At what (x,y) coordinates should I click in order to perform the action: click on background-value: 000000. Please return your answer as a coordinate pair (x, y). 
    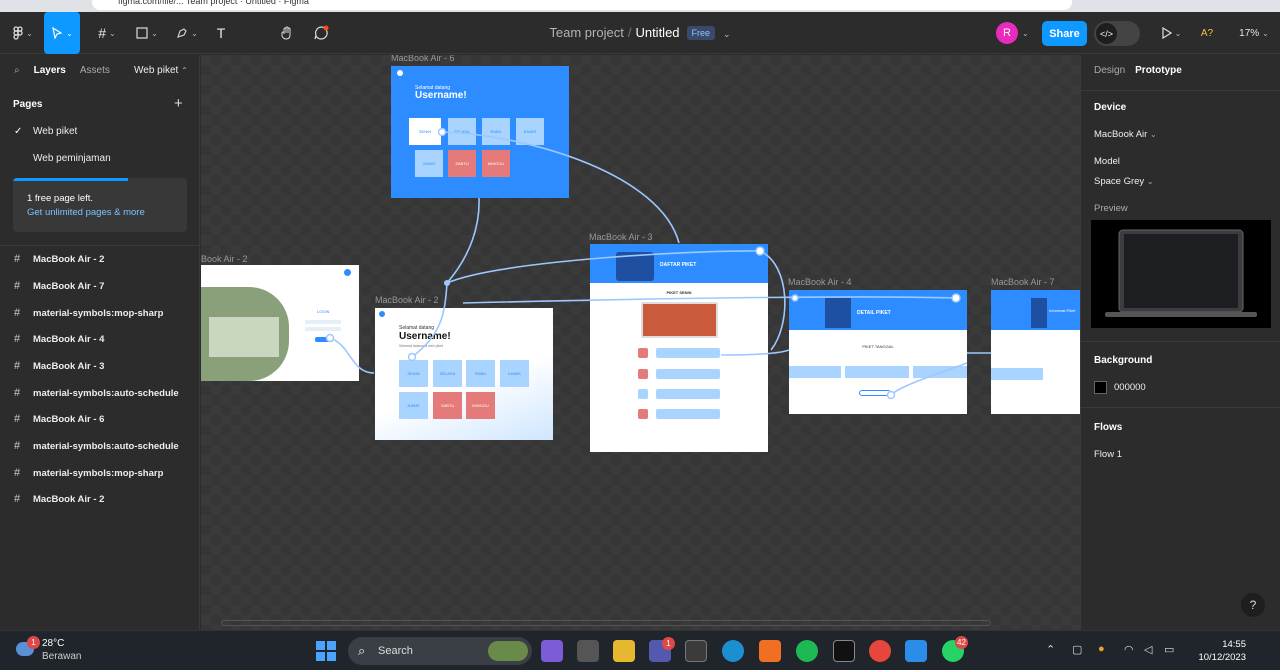
    Looking at the image, I should click on (1130, 387).